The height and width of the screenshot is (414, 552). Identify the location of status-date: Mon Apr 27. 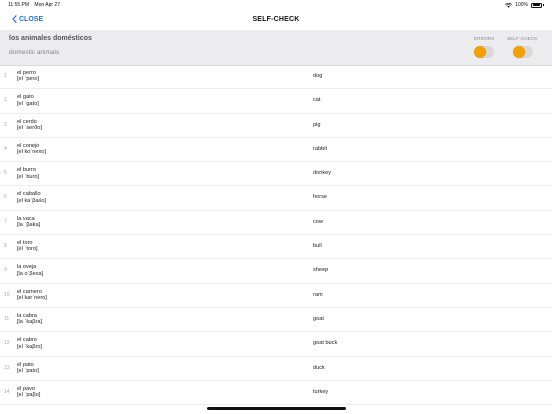
(47, 5).